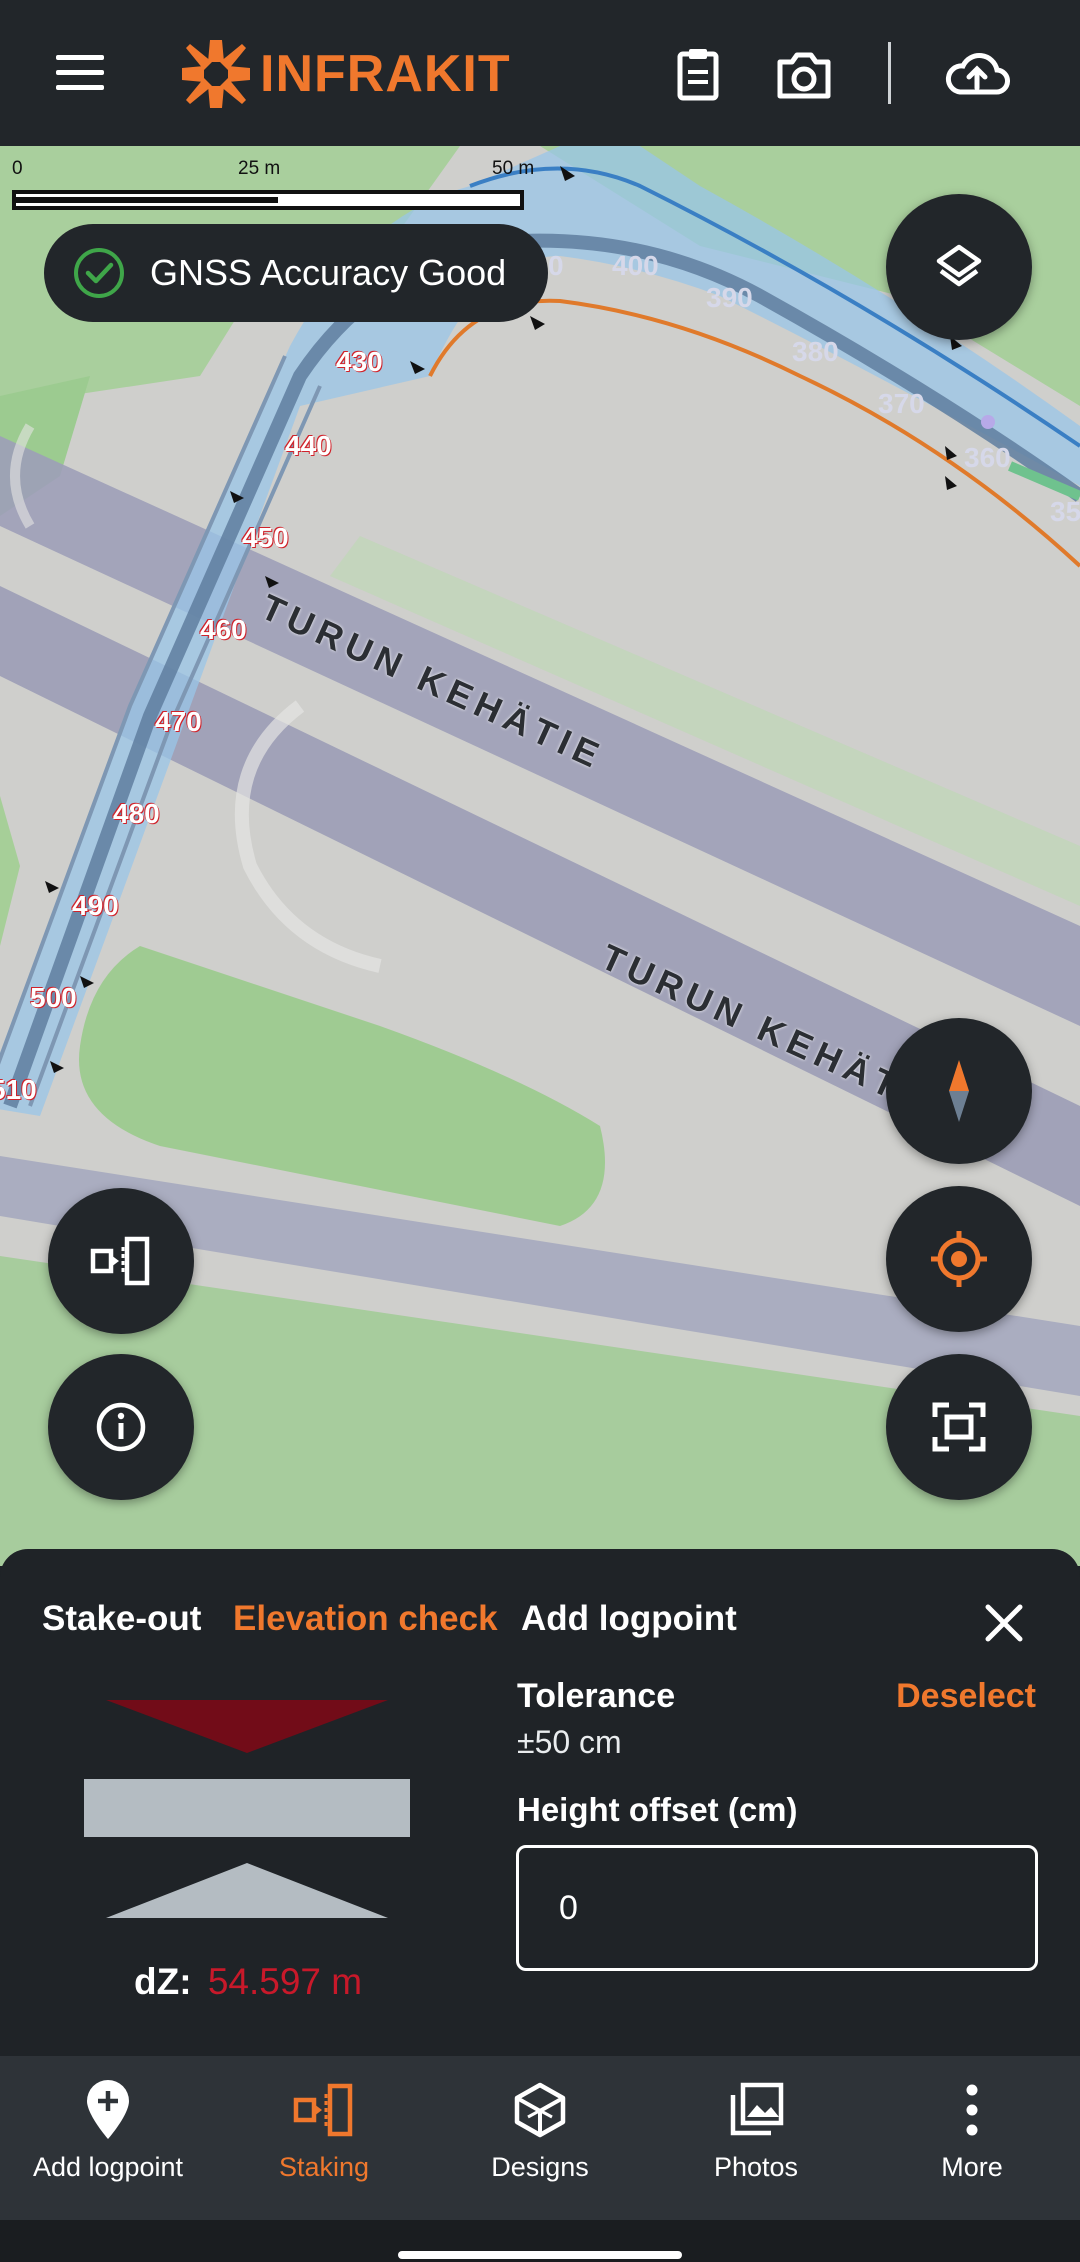 This screenshot has height=2262, width=1080. What do you see at coordinates (966, 1696) in the screenshot?
I see `deselect-button: Deselect` at bounding box center [966, 1696].